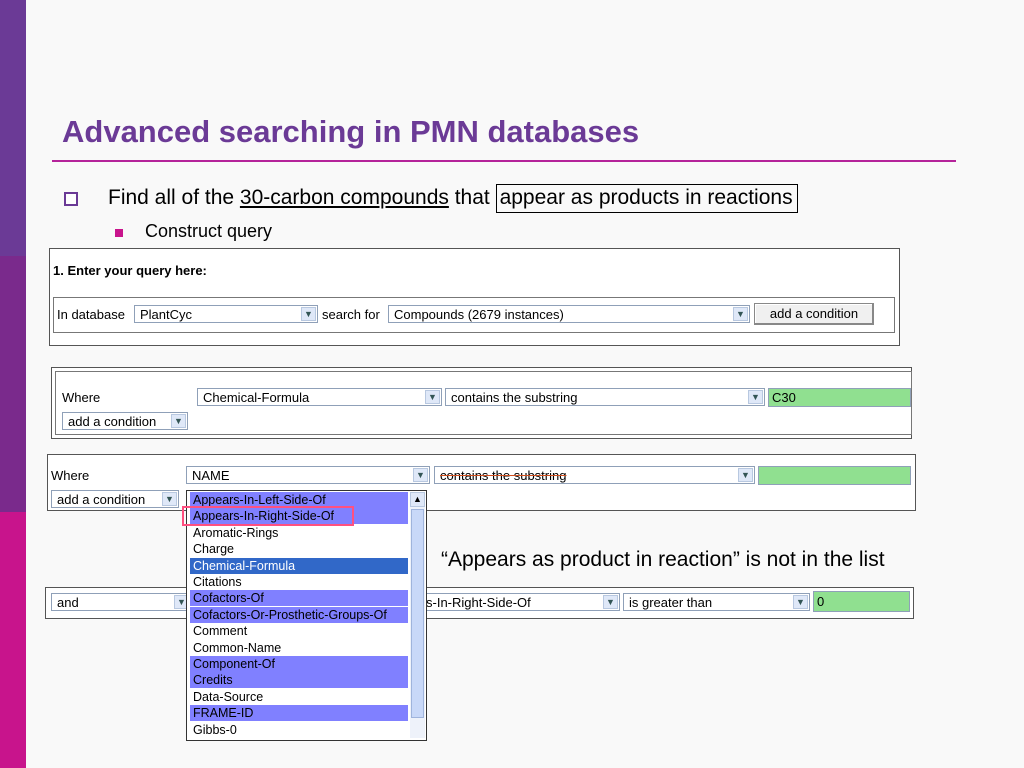  What do you see at coordinates (671, 602) in the screenshot?
I see `operator-value: is greater than` at bounding box center [671, 602].